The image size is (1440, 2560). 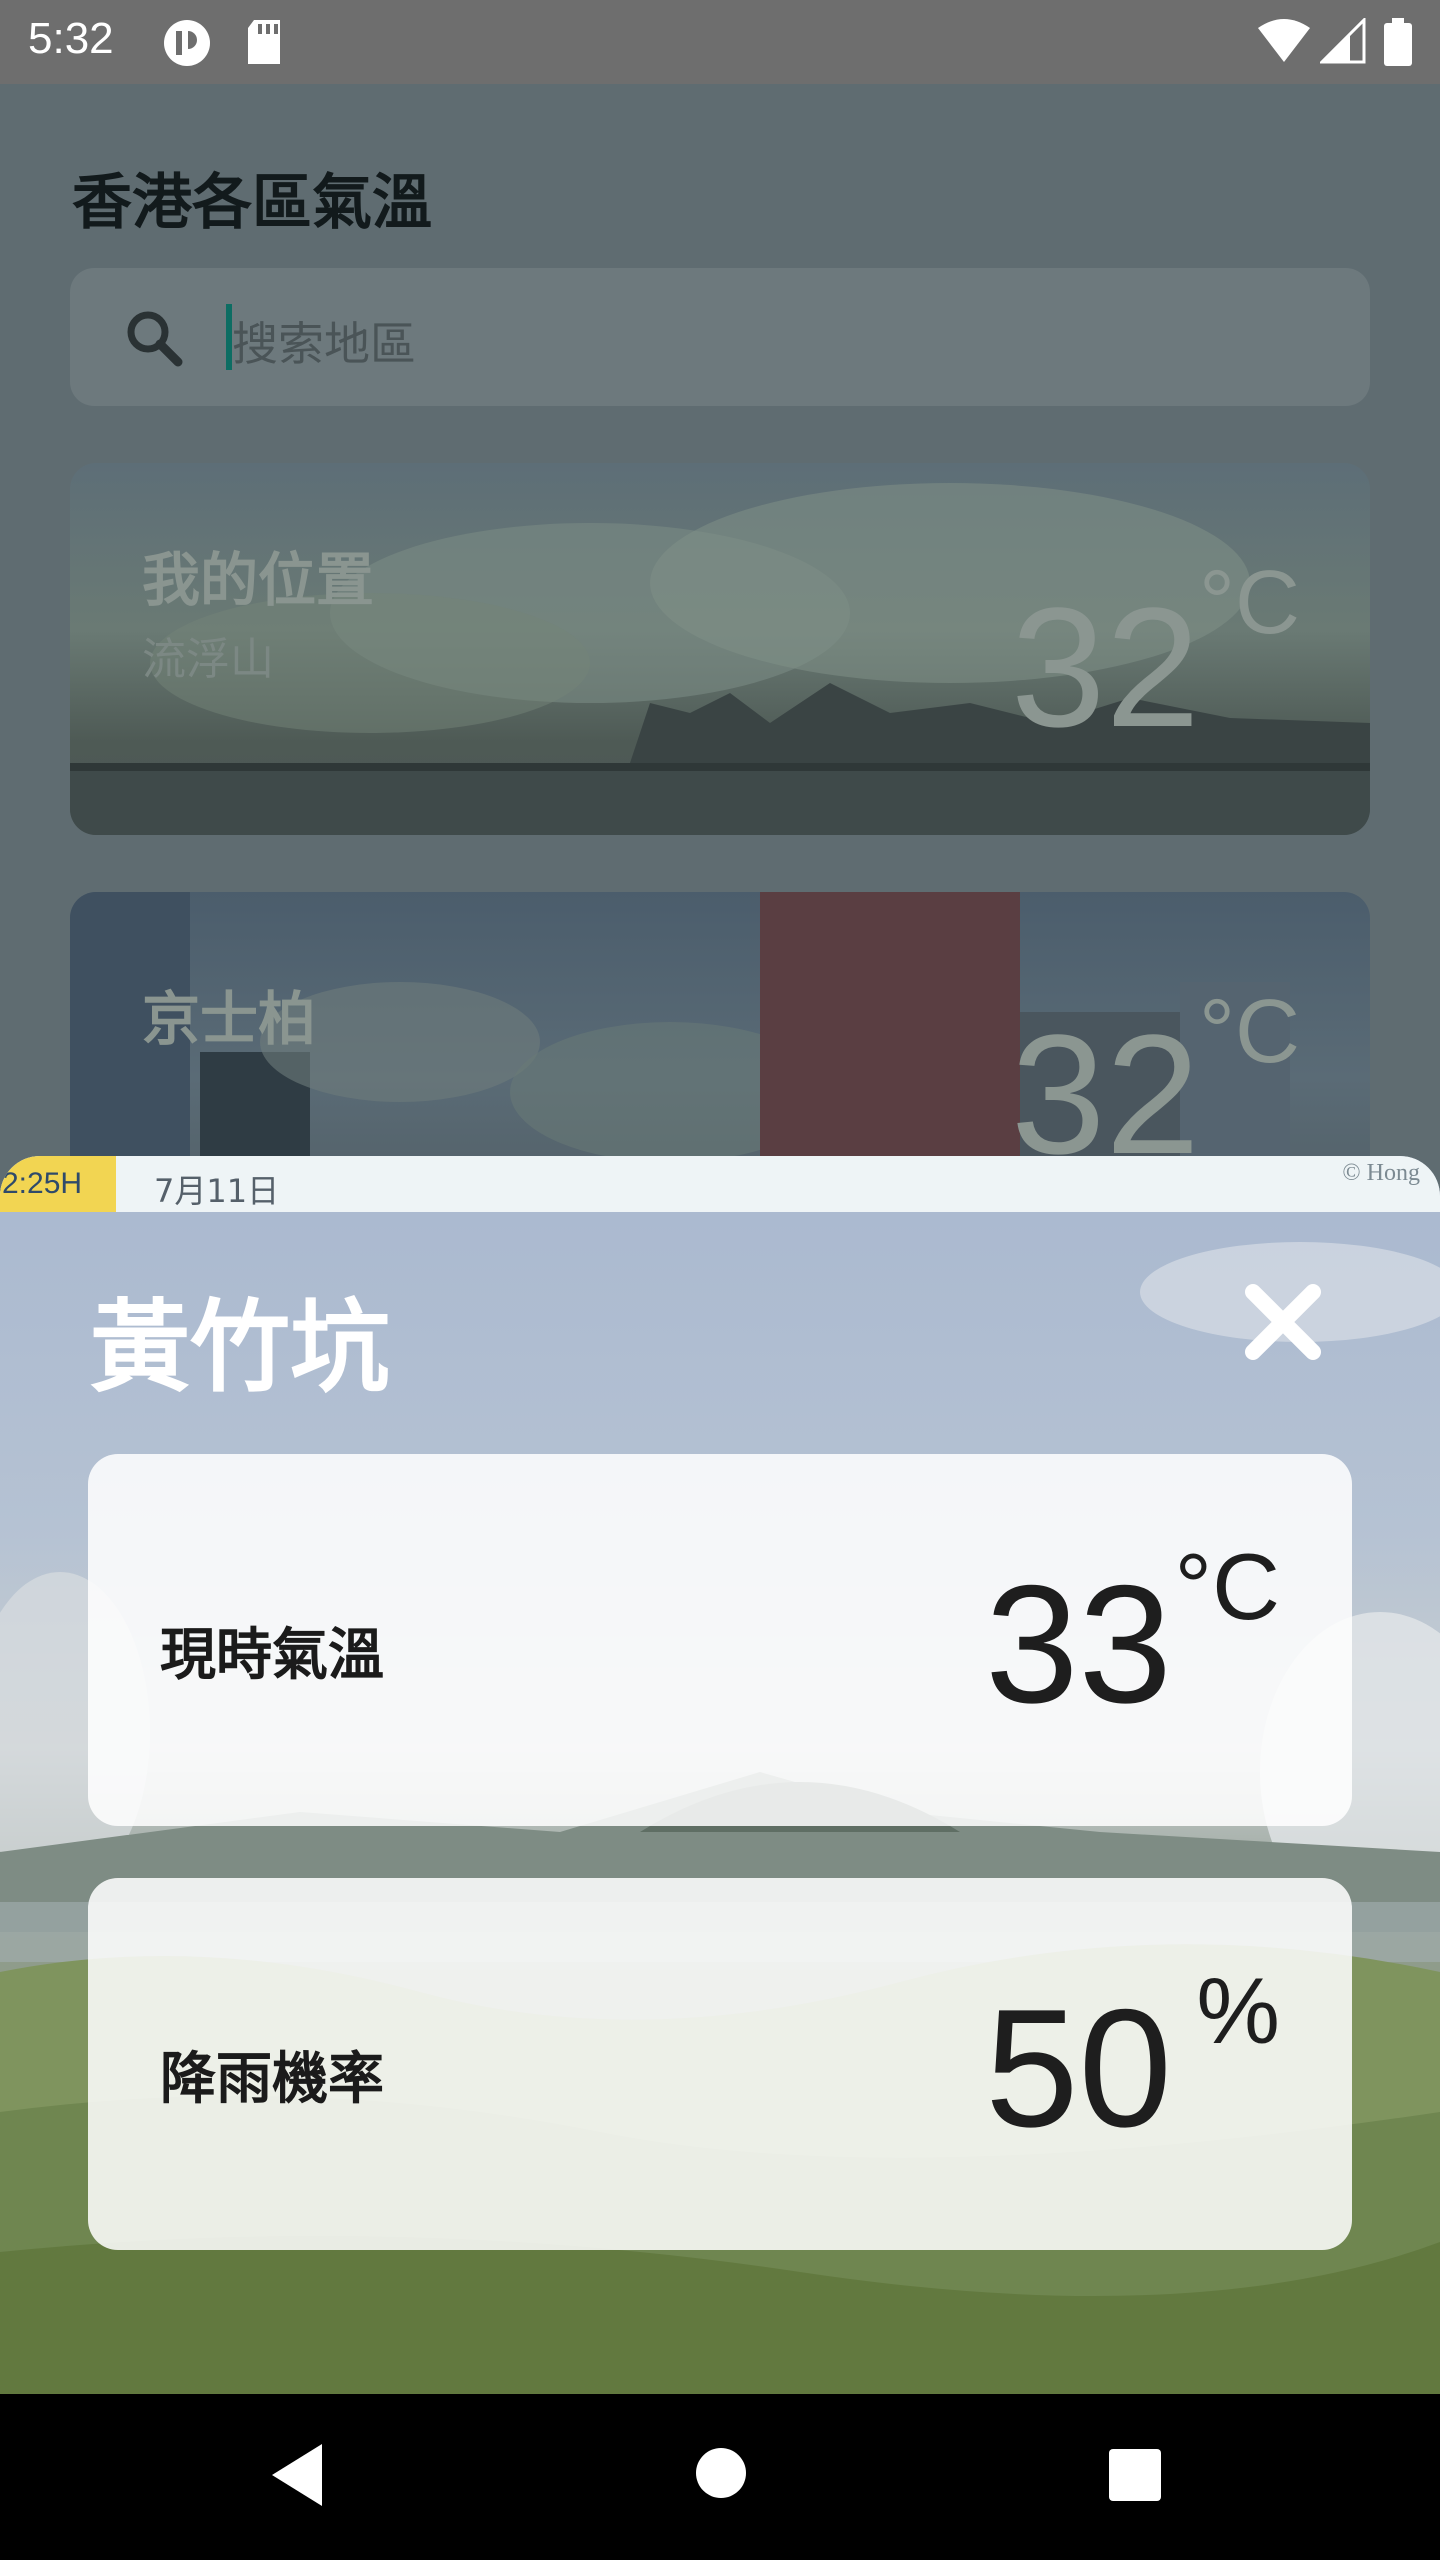 I want to click on close-icon, so click(x=1283, y=1322).